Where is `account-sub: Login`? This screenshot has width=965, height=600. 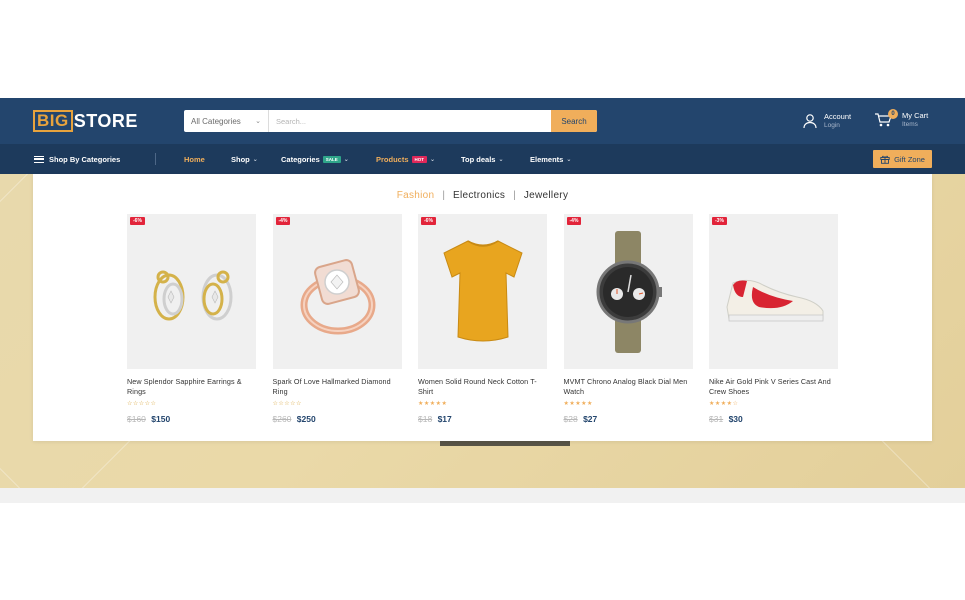
account-sub: Login is located at coordinates (832, 125).